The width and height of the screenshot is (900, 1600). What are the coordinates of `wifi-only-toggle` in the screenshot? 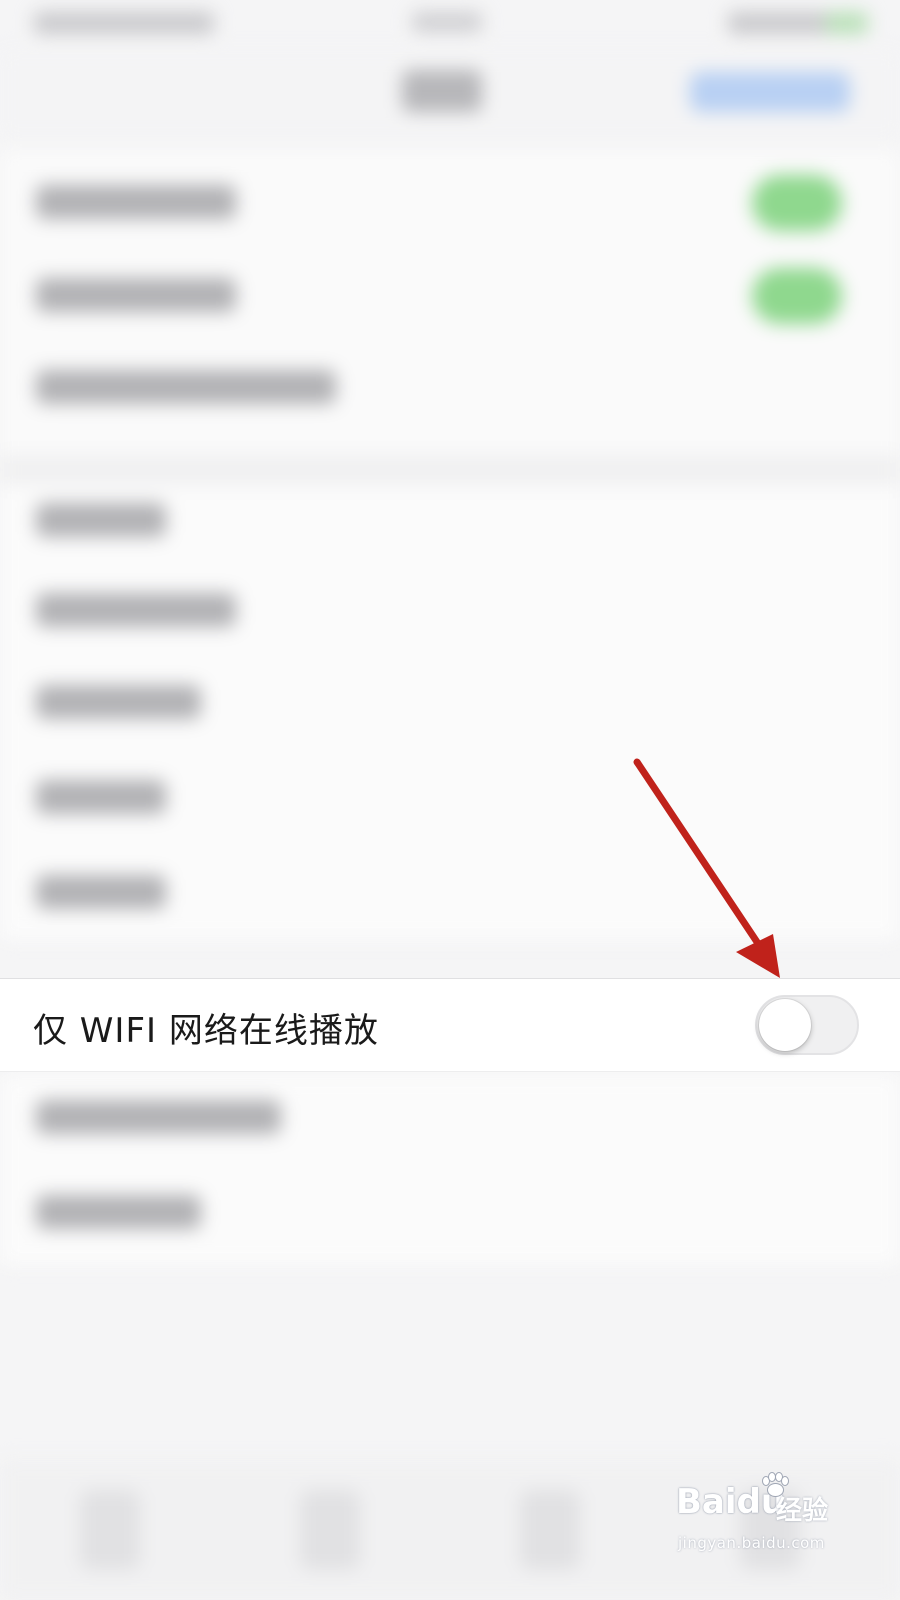 It's located at (807, 1025).